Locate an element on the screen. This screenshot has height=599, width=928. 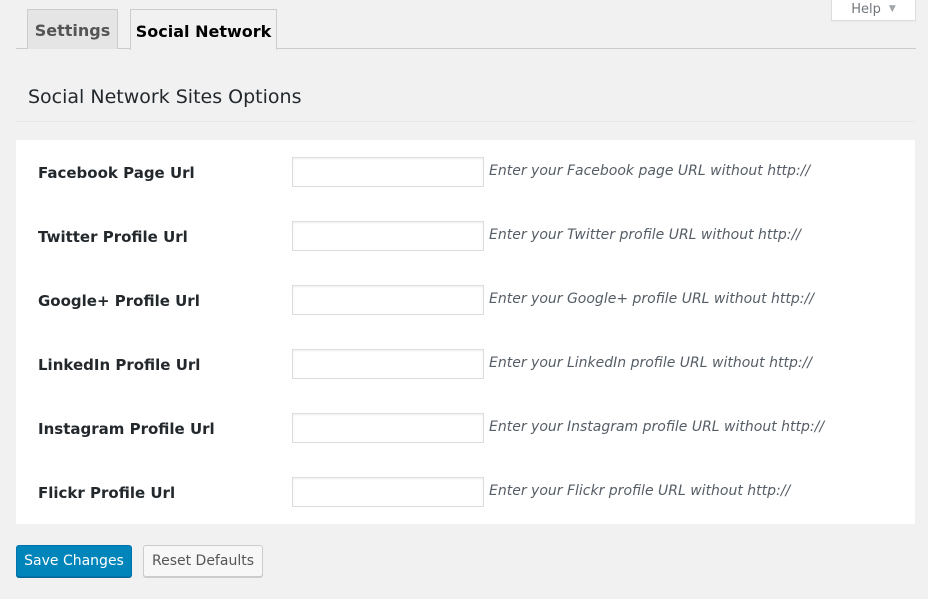
divider is located at coordinates (465, 121).